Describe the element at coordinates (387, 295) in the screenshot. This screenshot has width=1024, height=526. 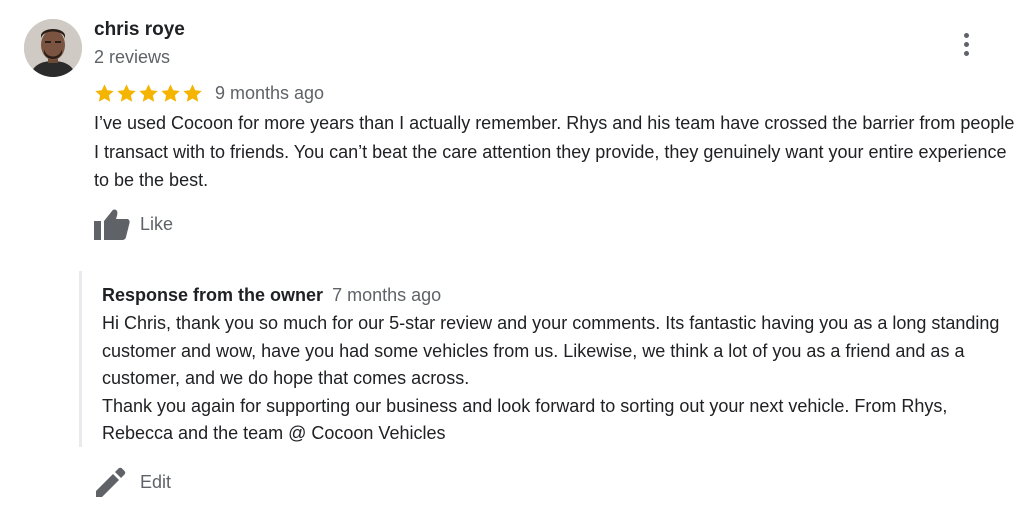
I see `owner-response-date: 7 months ago` at that location.